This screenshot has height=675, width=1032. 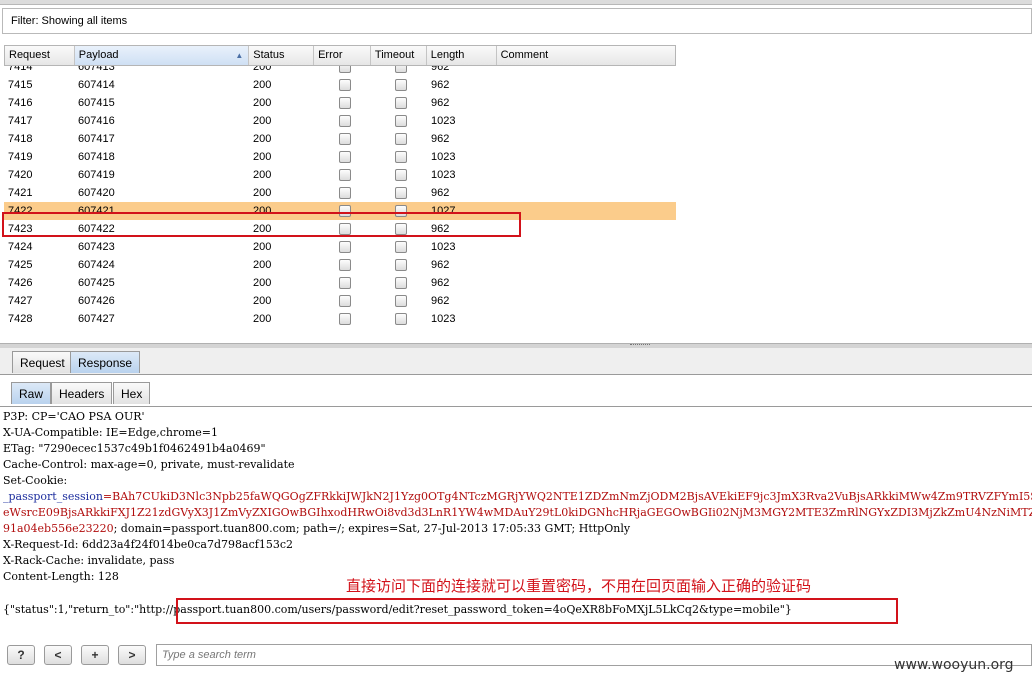 I want to click on table-row: 7428 607427 200 1023, so click(x=340, y=319).